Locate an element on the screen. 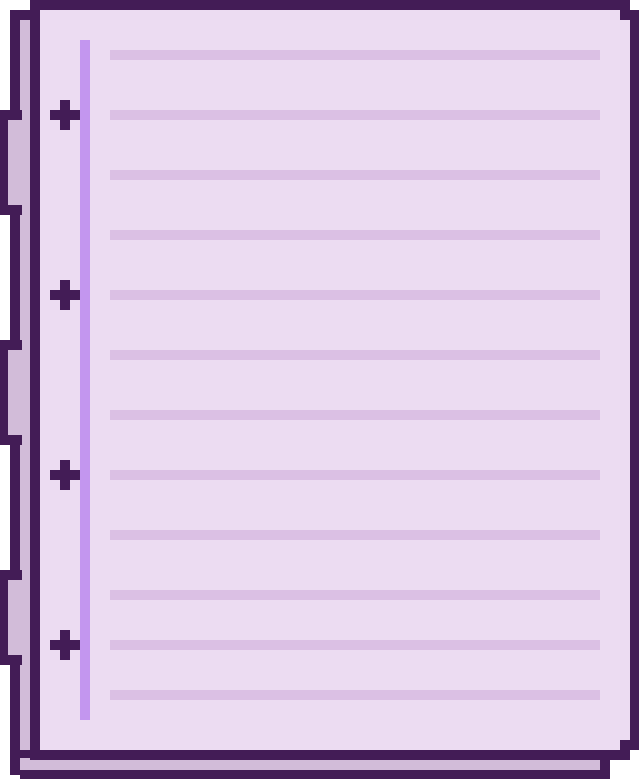 This screenshot has height=779, width=639. binding-tabs is located at coordinates (11, 387).